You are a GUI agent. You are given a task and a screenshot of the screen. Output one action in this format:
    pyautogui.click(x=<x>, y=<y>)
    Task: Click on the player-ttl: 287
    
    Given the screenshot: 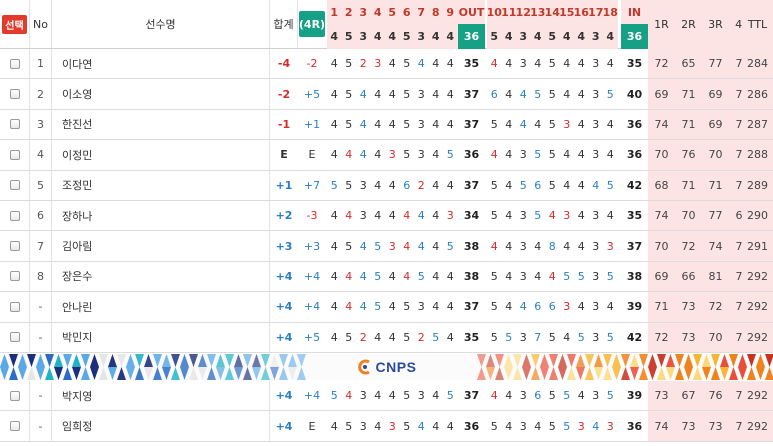 What is the action you would take?
    pyautogui.click(x=757, y=124)
    